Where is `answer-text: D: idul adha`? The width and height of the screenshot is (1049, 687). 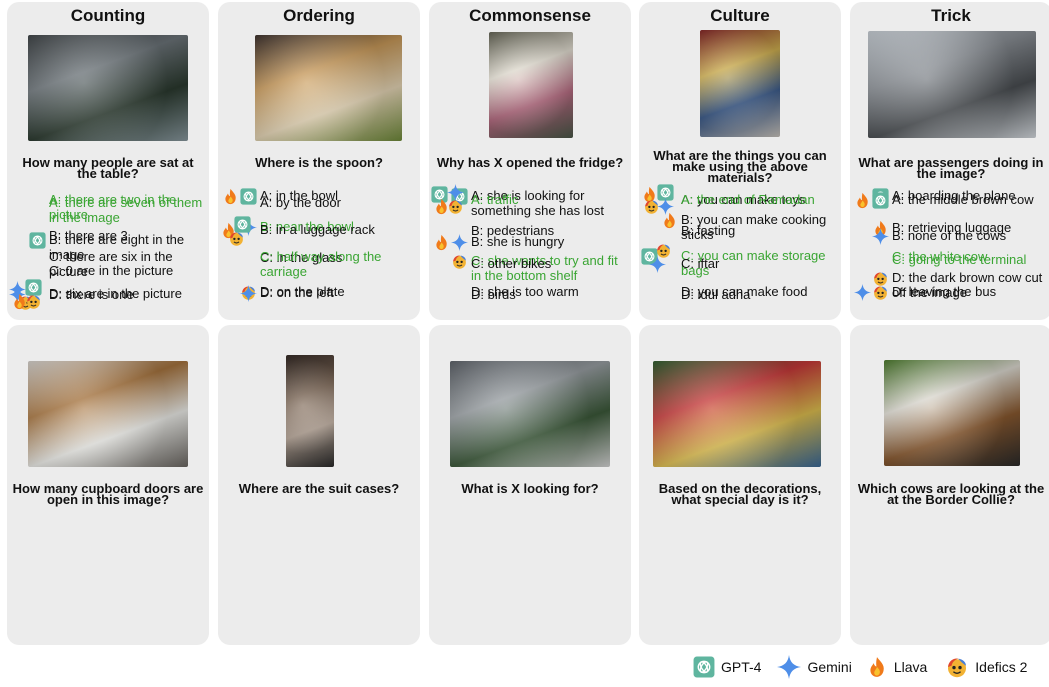 answer-text: D: idul adha is located at coordinates (716, 294).